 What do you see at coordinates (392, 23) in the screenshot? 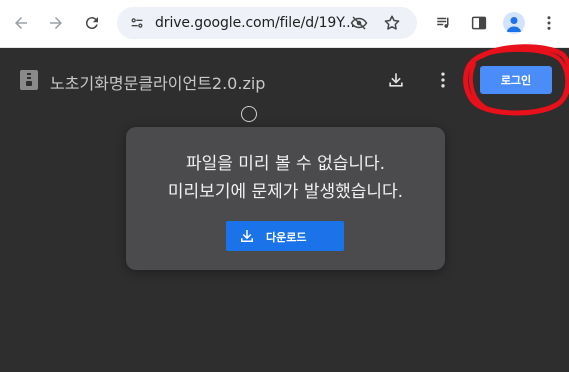
I see `bookmark-star-icon` at bounding box center [392, 23].